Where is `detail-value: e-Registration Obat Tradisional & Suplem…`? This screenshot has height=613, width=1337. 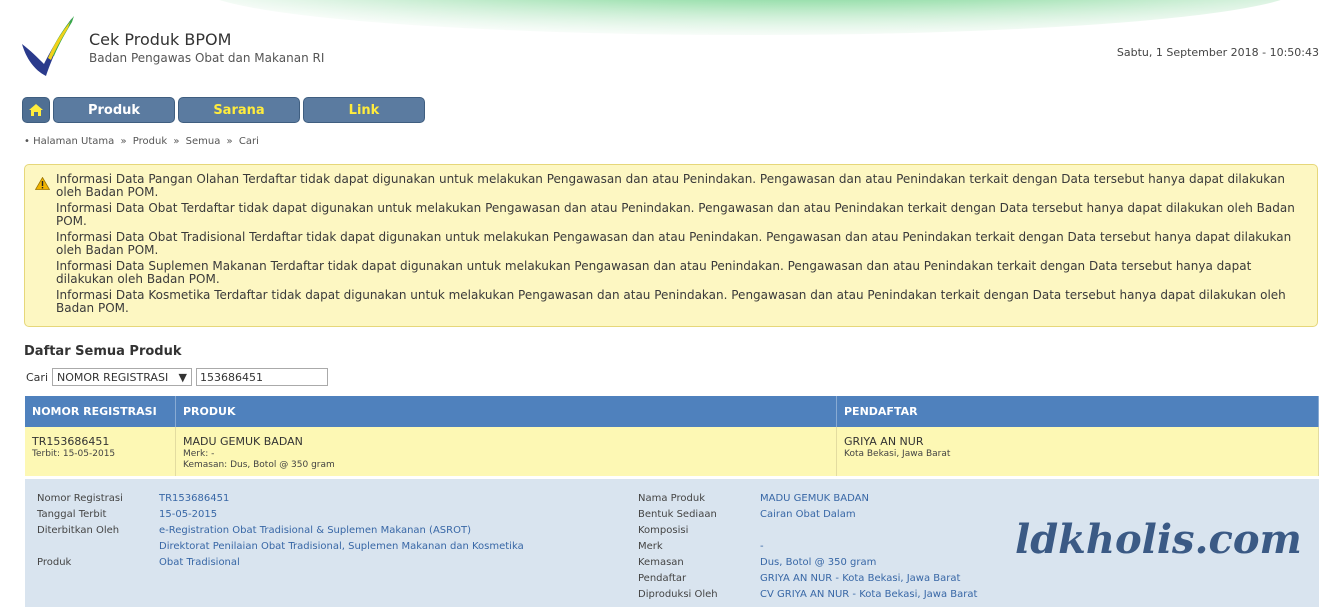
detail-value: e-Registration Obat Tradisional & Suplem… is located at coordinates (315, 530).